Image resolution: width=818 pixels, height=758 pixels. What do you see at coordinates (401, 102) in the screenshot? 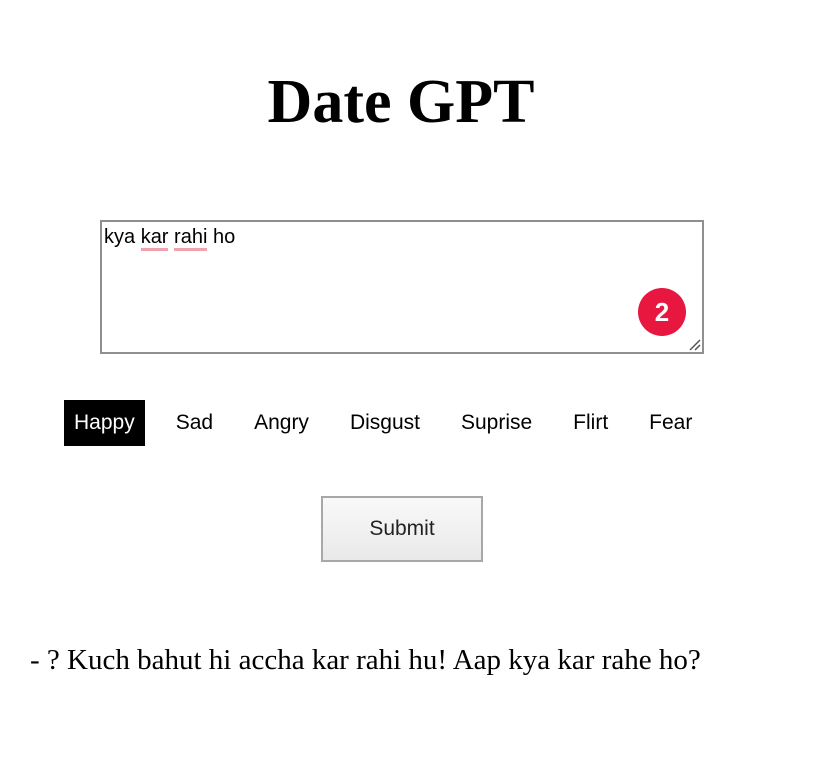
I see `page-title: Date GPT` at bounding box center [401, 102].